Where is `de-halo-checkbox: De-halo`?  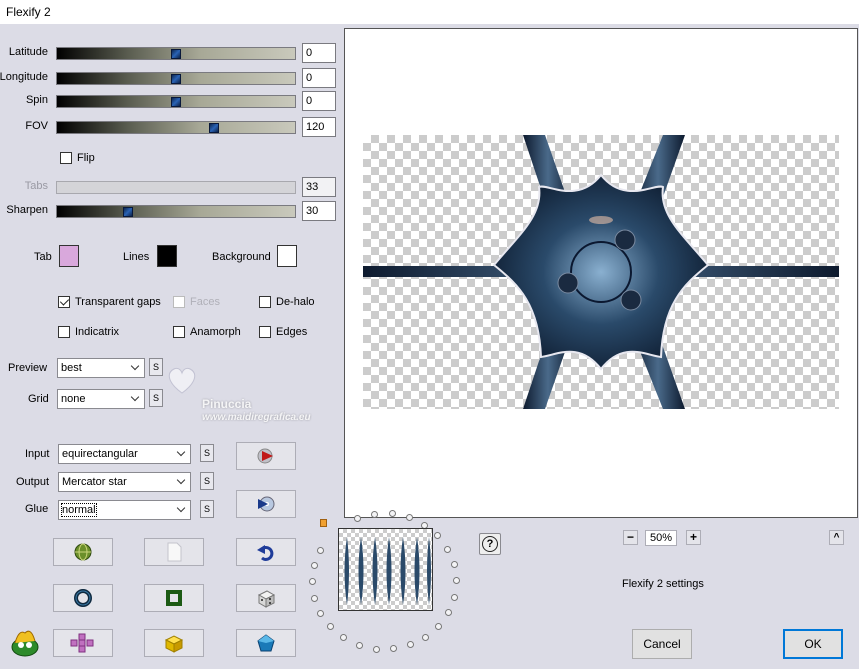 de-halo-checkbox: De-halo is located at coordinates (287, 302).